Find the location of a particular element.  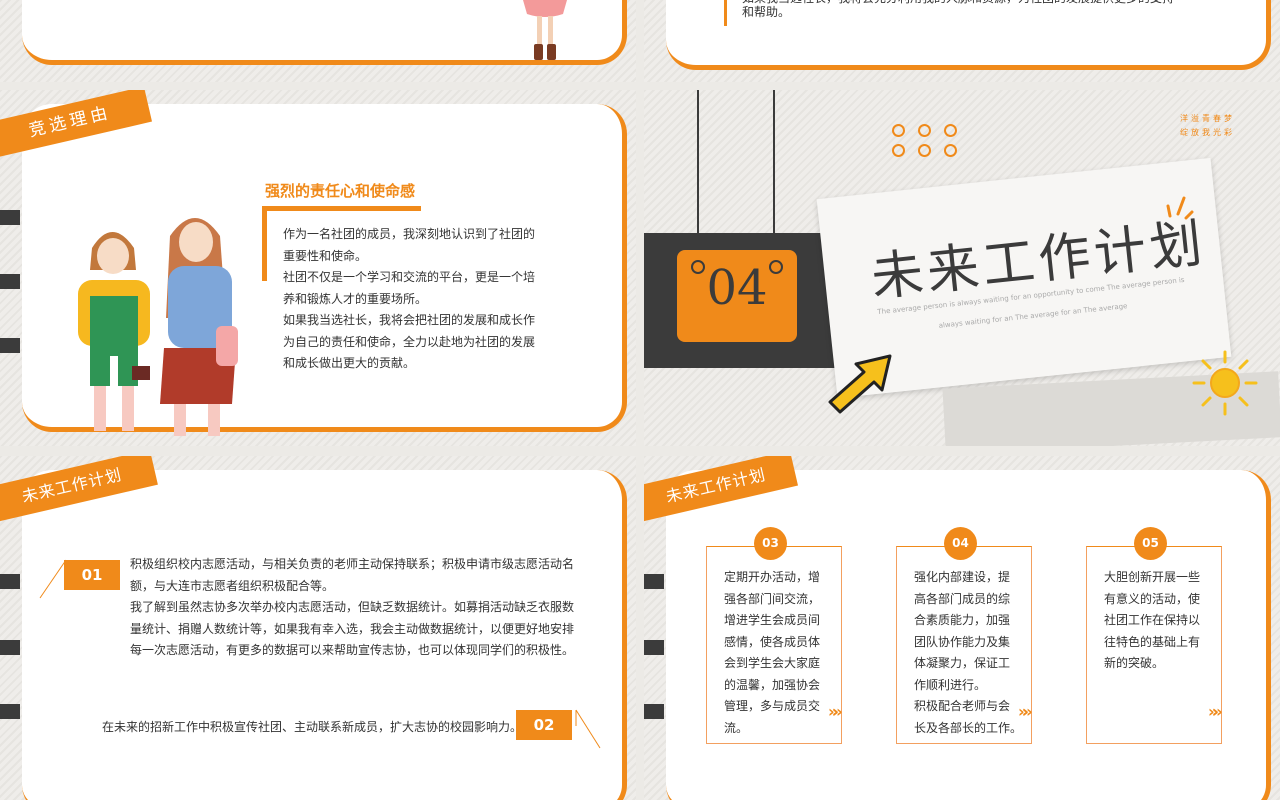

reason-line: 养和锻炼人才的重要场所。 is located at coordinates (355, 298).